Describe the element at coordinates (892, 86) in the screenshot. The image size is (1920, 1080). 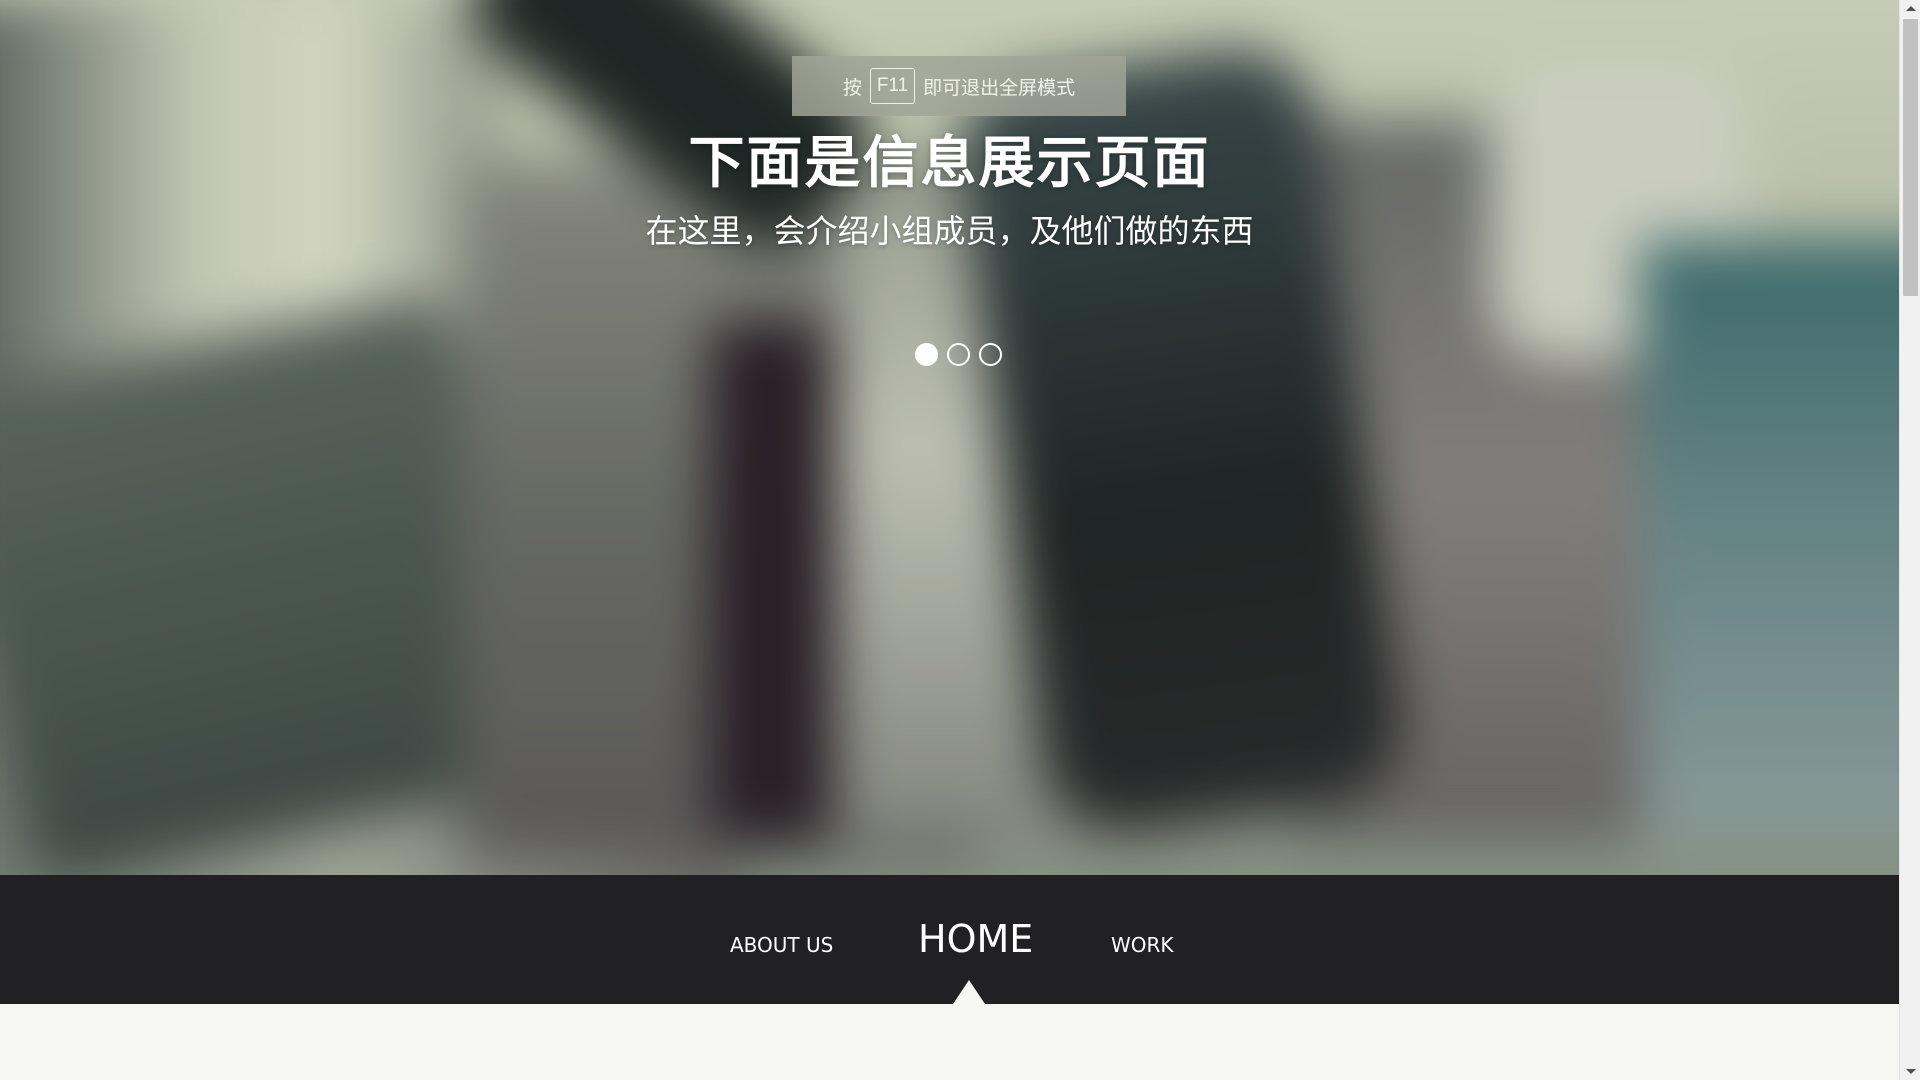
I see `f11-key-badge: F11` at that location.